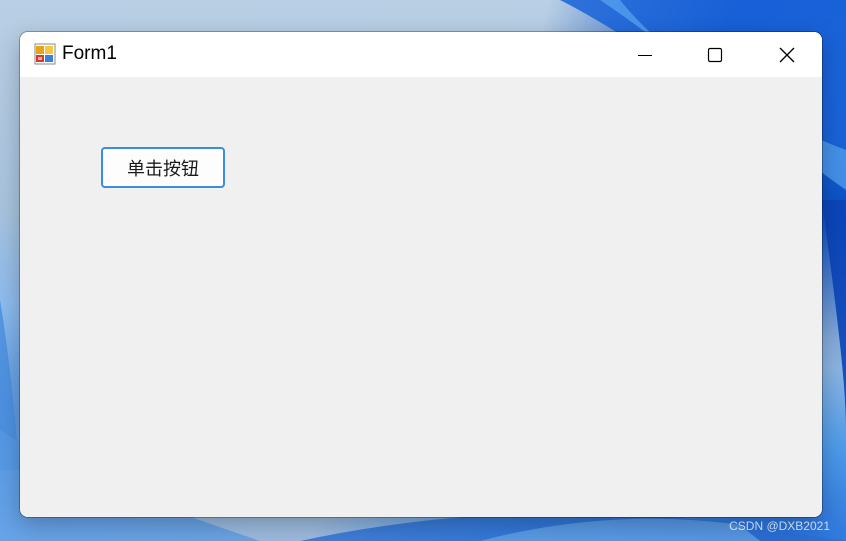 The image size is (846, 541). I want to click on windows-forms-app-icon, so click(45, 54).